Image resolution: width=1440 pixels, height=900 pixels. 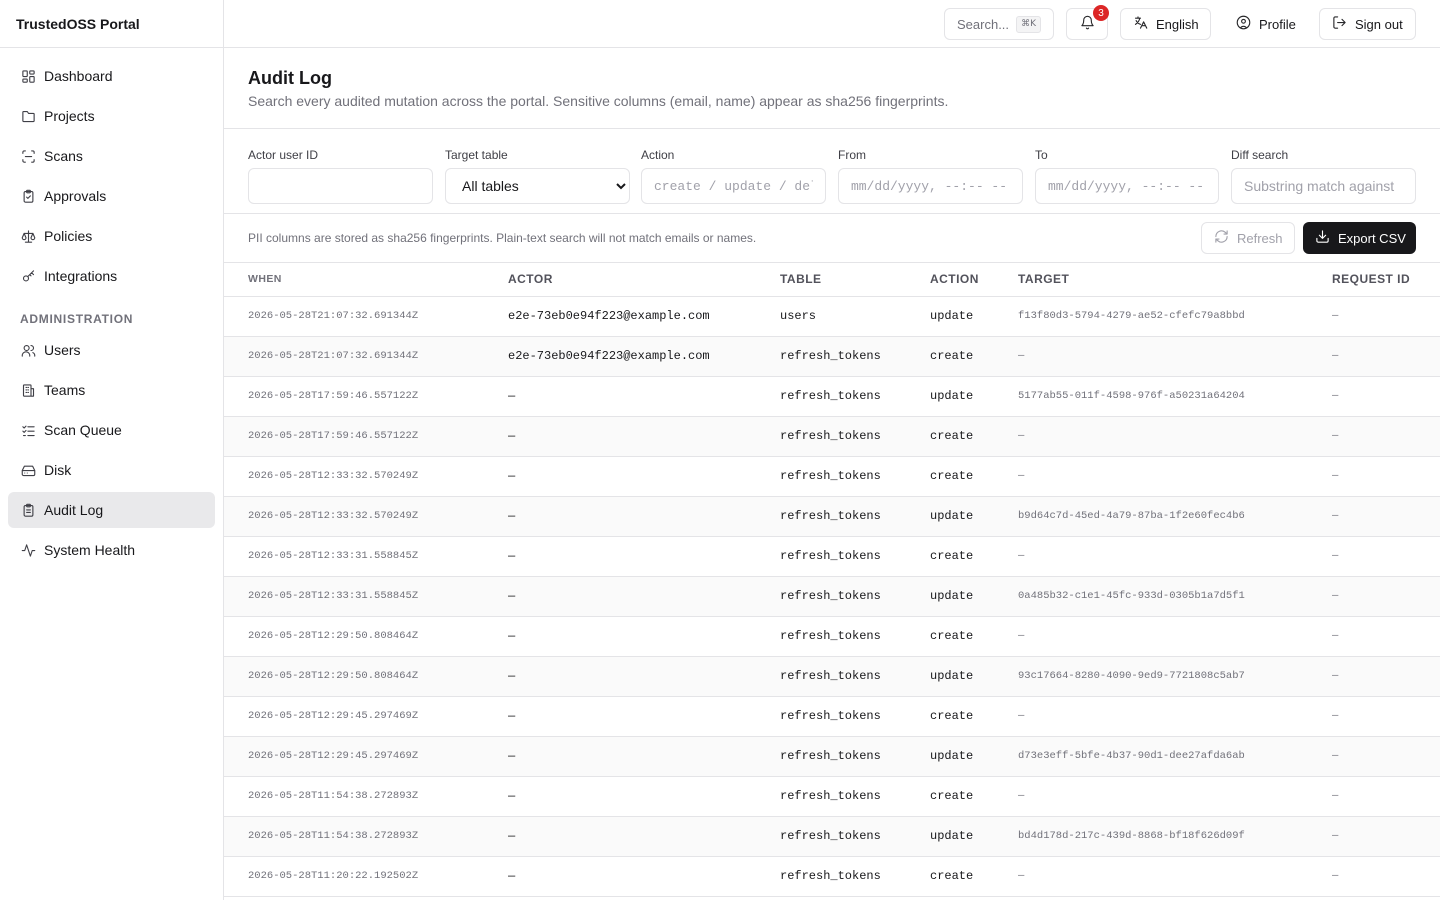 I want to click on to-datetime-input, so click(x=1127, y=186).